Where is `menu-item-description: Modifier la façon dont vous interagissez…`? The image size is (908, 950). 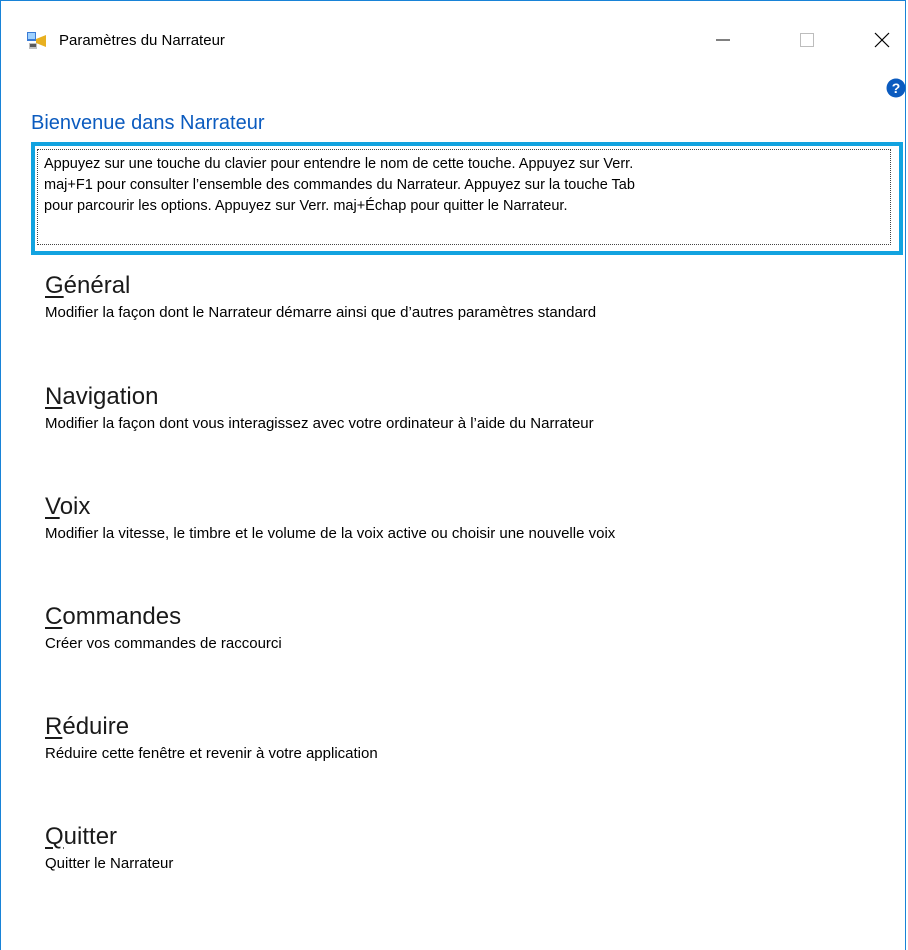
menu-item-description: Modifier la façon dont vous interagissez… is located at coordinates (319, 423).